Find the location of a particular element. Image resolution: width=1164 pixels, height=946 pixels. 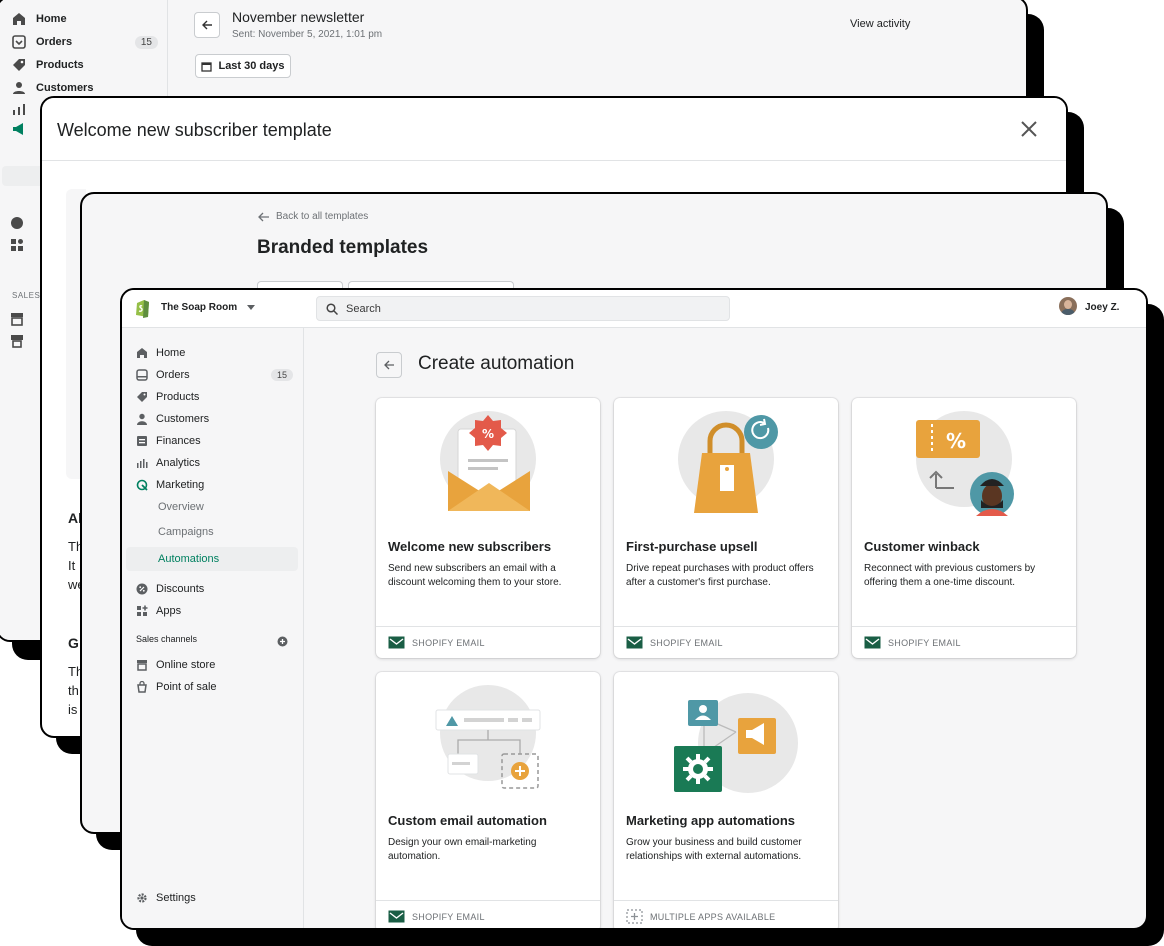

winback-illustration: % is located at coordinates (964, 464).